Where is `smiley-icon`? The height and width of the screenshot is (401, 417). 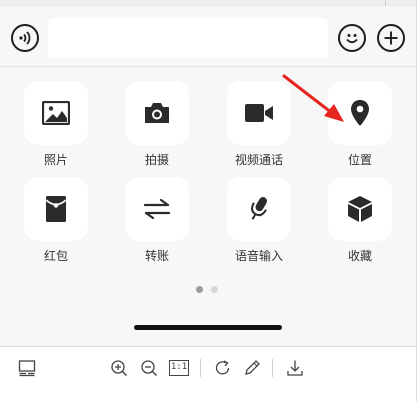 smiley-icon is located at coordinates (352, 39).